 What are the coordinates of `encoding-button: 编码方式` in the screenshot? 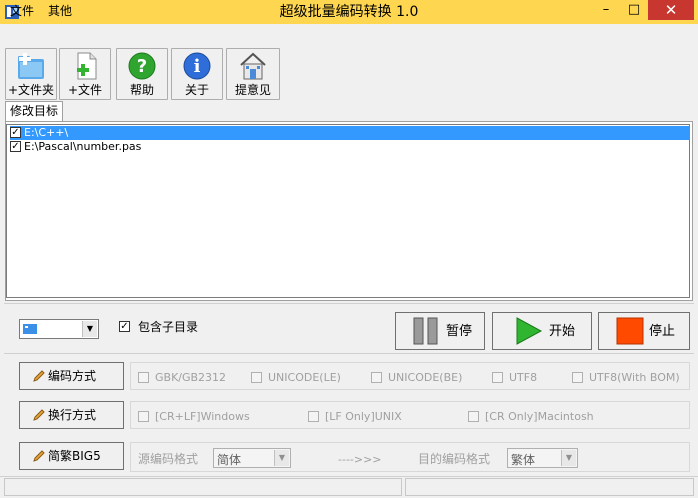 It's located at (71, 376).